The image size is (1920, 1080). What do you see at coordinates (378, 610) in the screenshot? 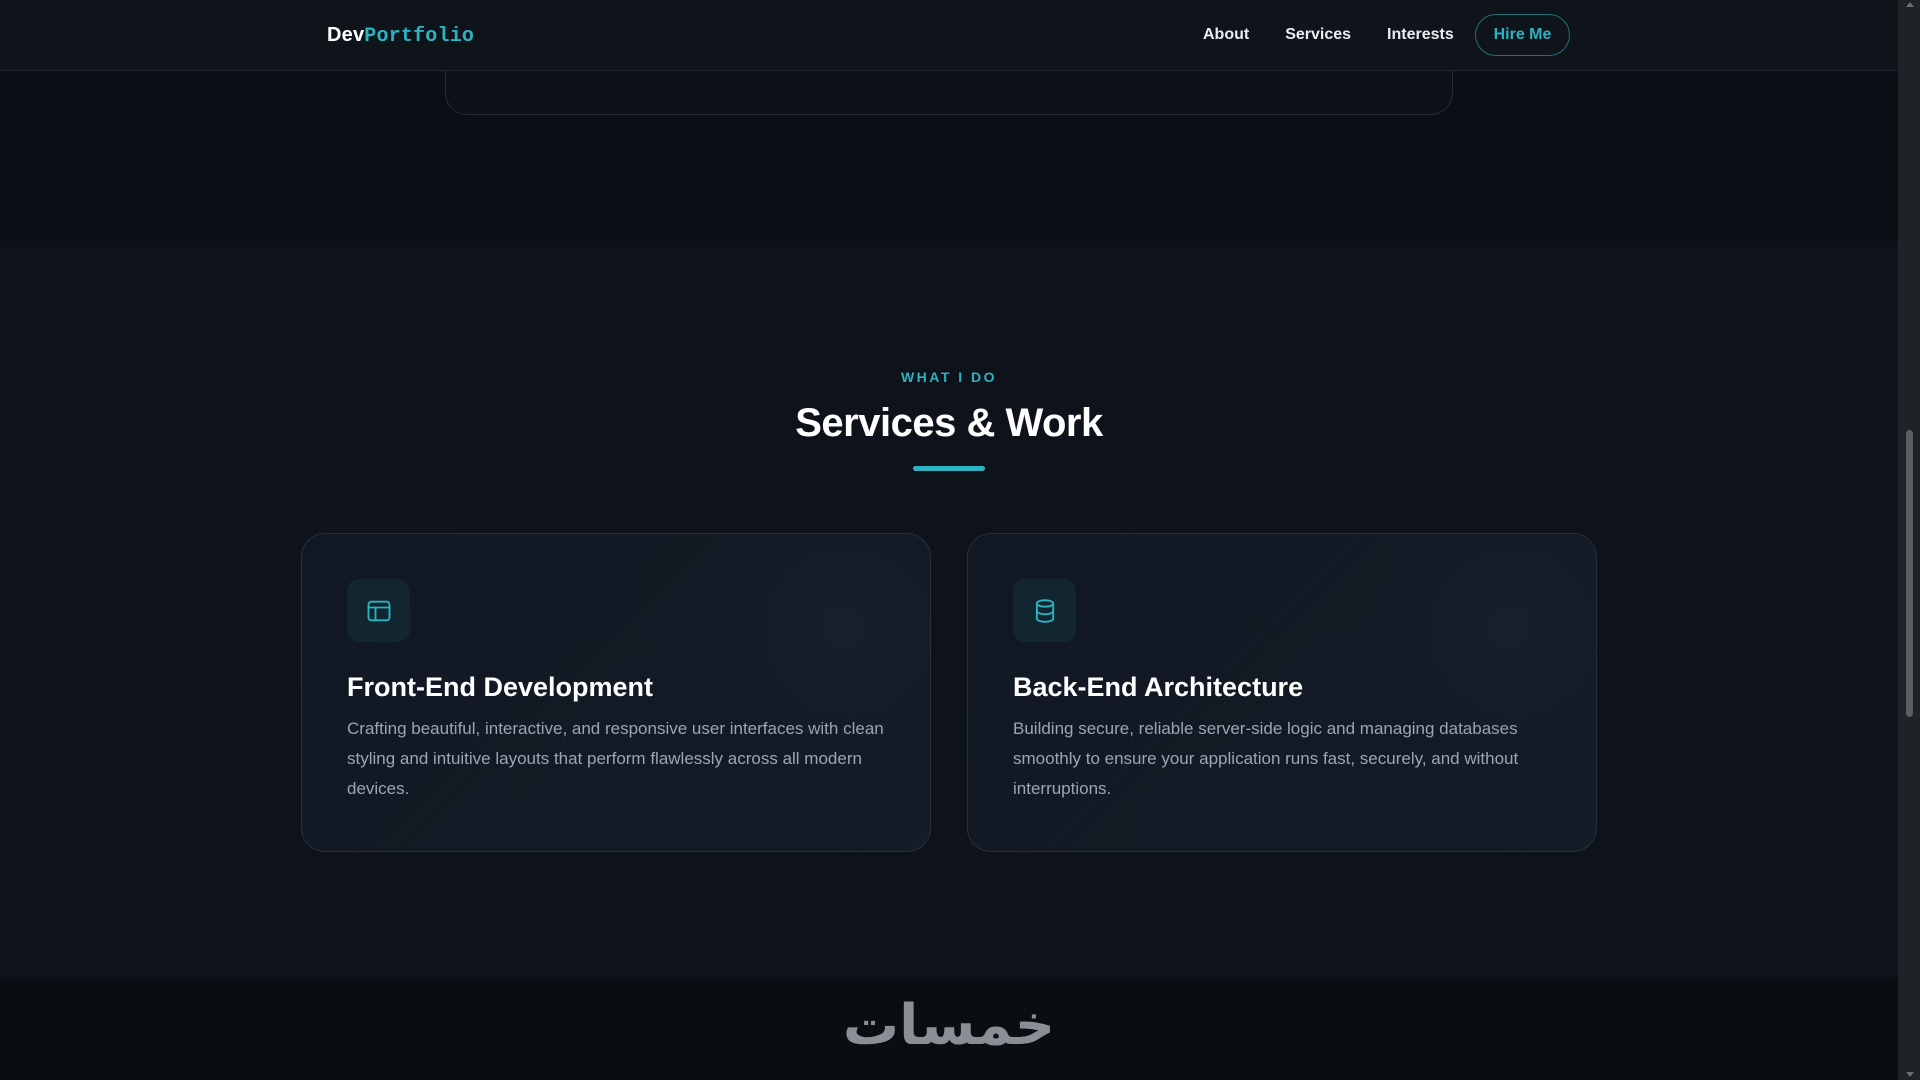
I see `browser-window-icon` at bounding box center [378, 610].